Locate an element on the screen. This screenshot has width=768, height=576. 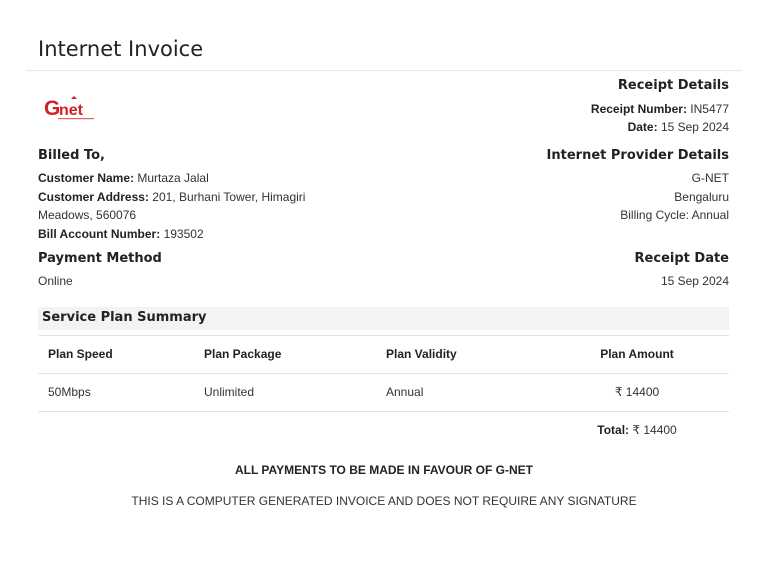
receipt-date-heading: Receipt Date is located at coordinates (681, 258).